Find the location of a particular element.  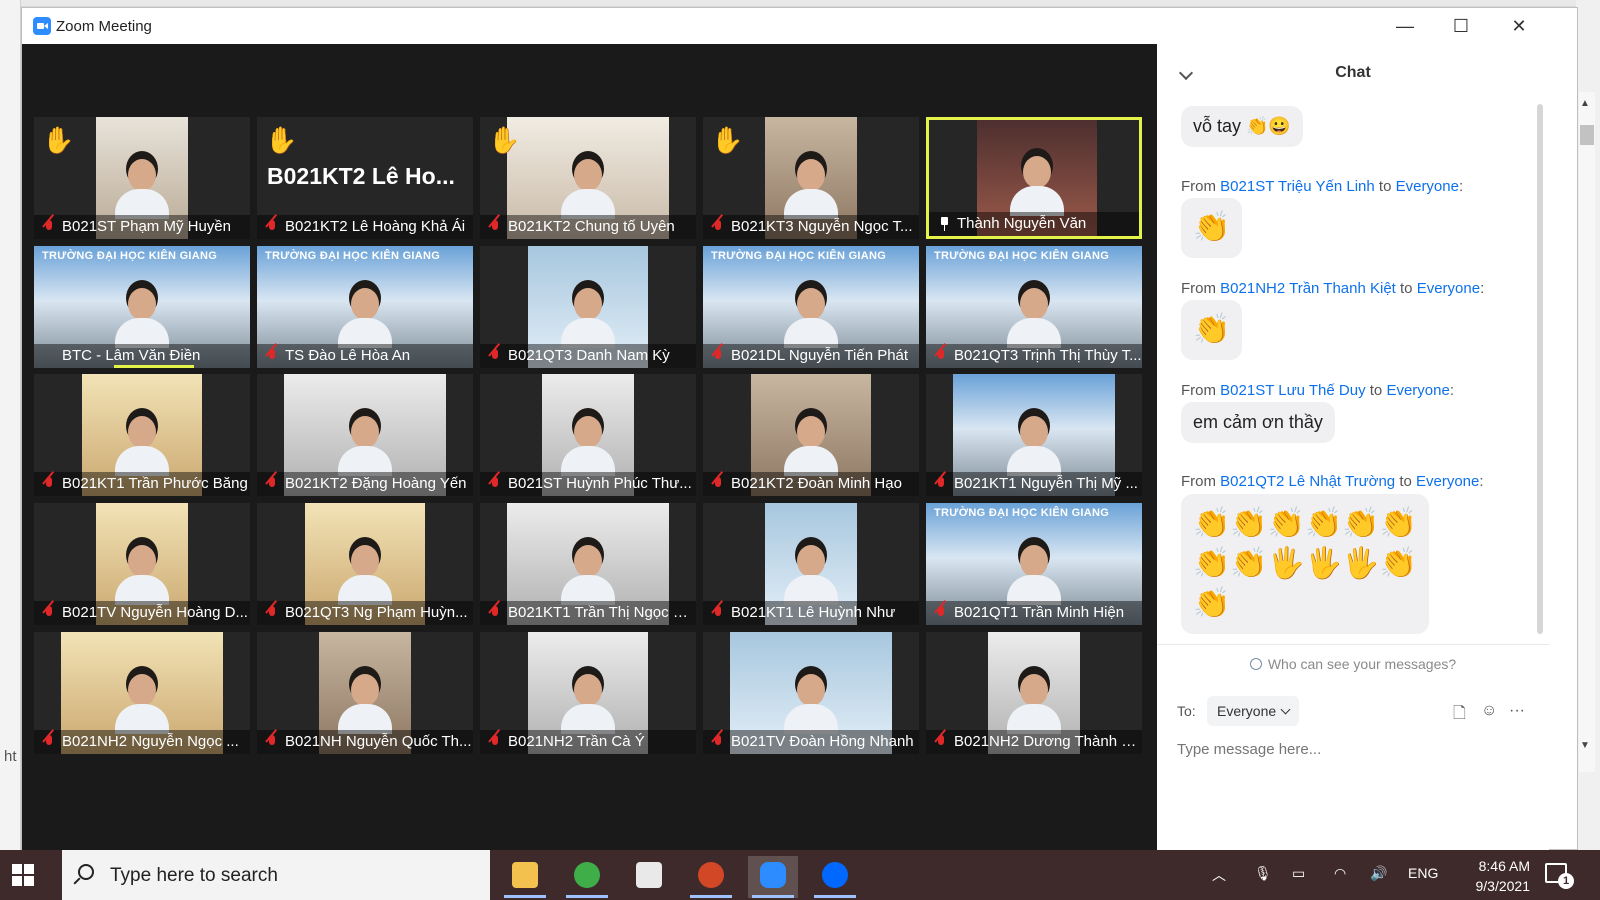

notification-center-icon: 1 is located at coordinates (1559, 876).